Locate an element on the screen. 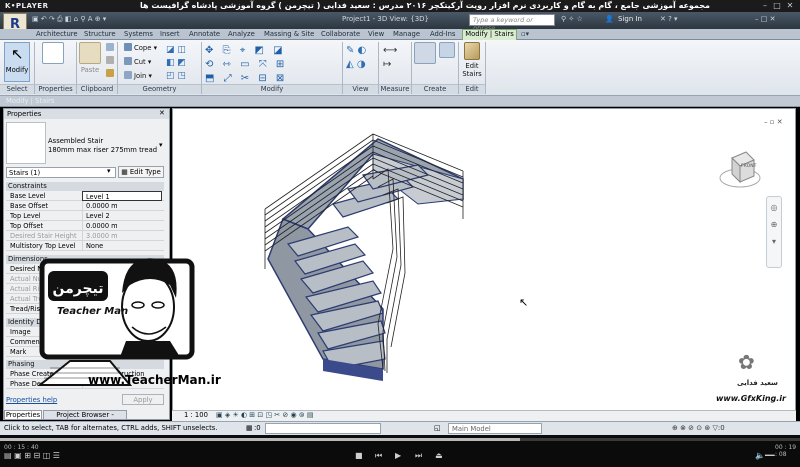 The width and height of the screenshot is (800, 467). options-bar is located at coordinates (400, 101).